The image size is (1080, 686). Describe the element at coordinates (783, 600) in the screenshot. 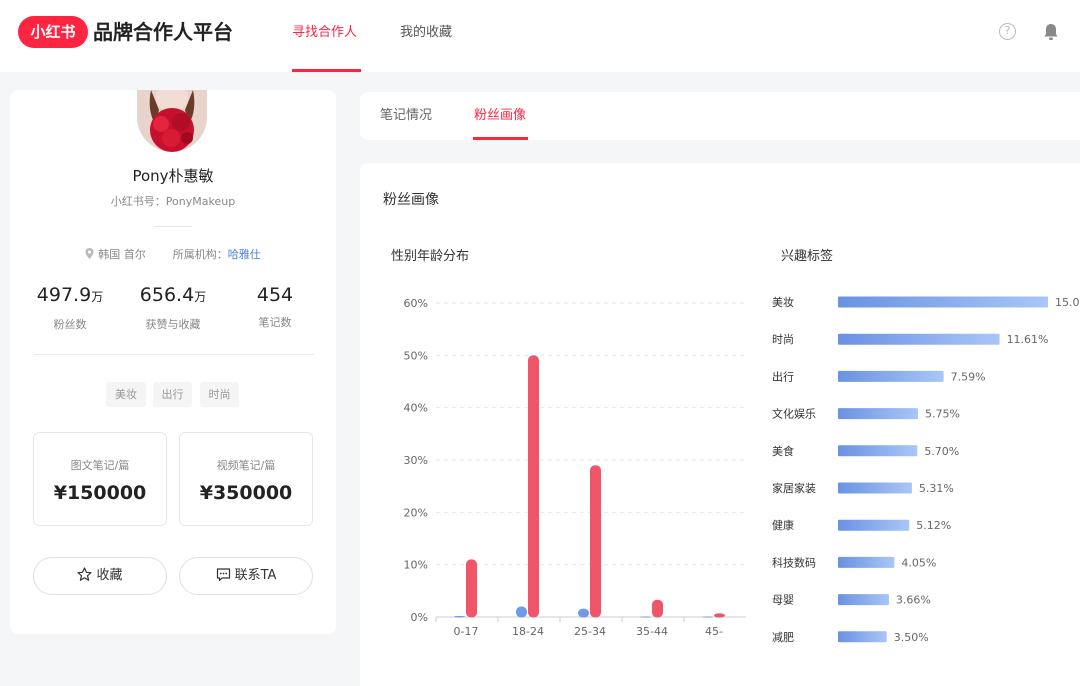

I see `interest-label: 母婴` at that location.